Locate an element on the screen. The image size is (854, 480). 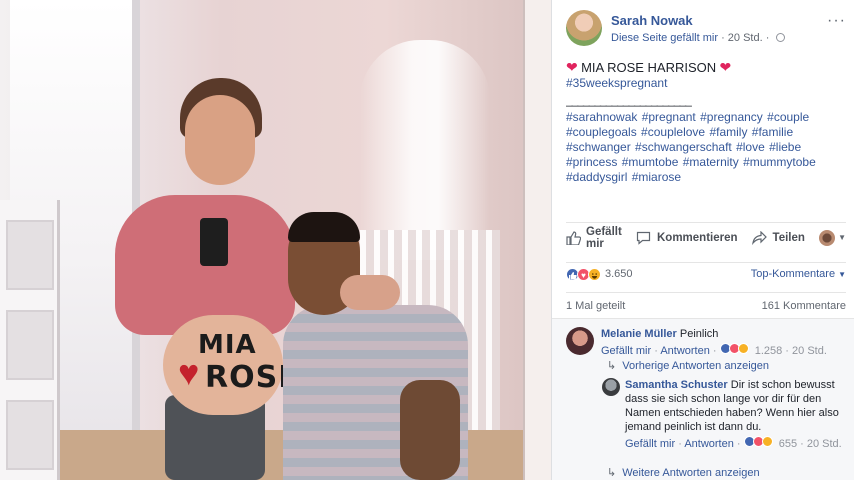
share-arrow-icon is located at coordinates (759, 237).